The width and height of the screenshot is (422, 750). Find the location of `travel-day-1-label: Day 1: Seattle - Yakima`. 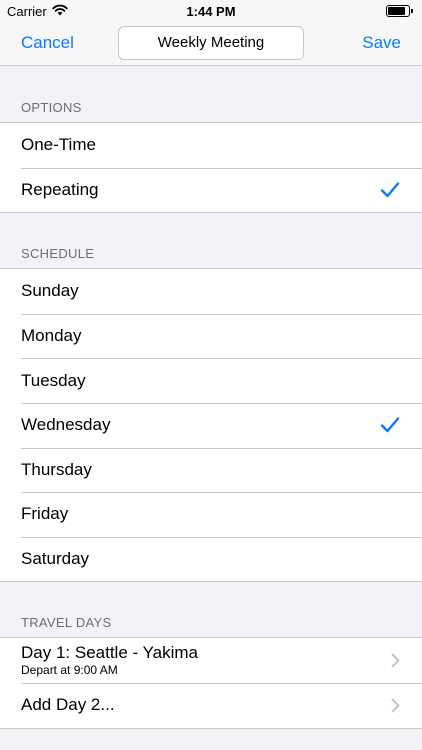

travel-day-1-label: Day 1: Seattle - Yakima is located at coordinates (110, 653).